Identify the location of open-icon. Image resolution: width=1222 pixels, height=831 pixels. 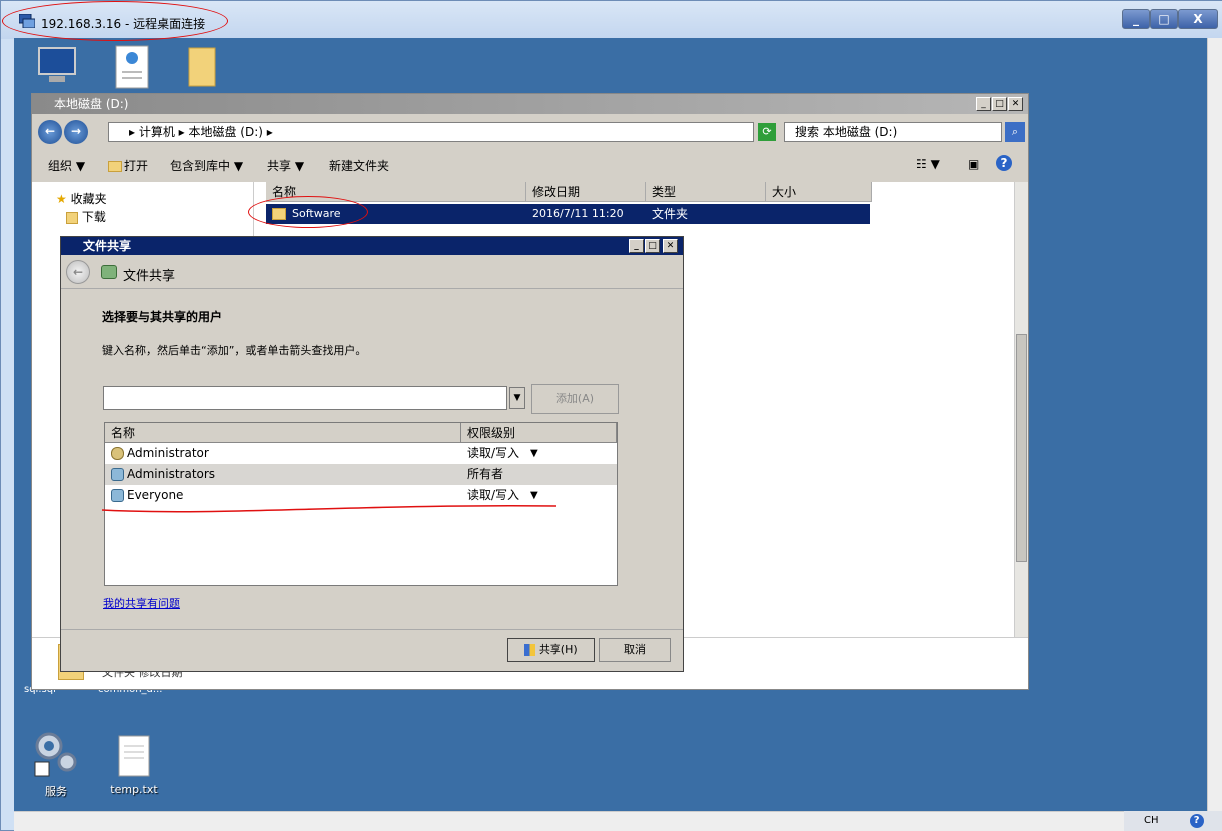
(115, 166).